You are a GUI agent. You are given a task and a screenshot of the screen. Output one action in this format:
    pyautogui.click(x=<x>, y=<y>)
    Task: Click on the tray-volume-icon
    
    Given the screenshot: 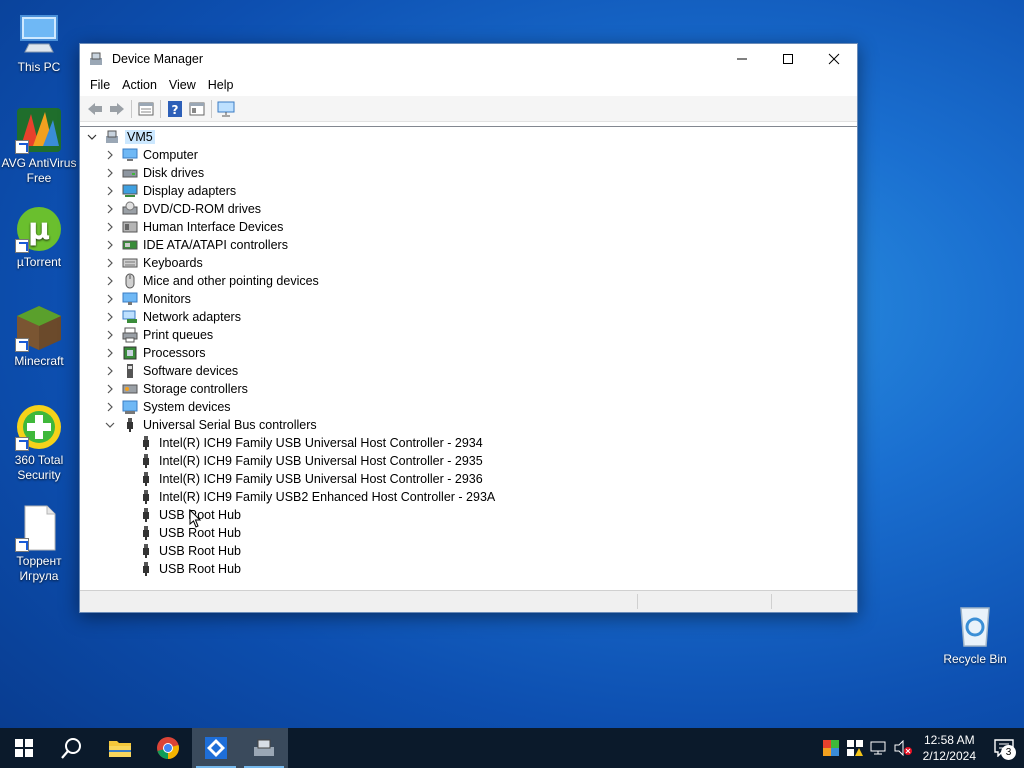 What is the action you would take?
    pyautogui.click(x=903, y=748)
    